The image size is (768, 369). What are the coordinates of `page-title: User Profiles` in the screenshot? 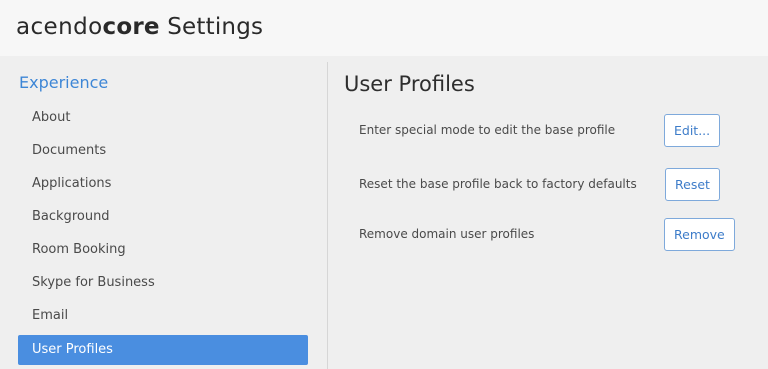 It's located at (409, 84).